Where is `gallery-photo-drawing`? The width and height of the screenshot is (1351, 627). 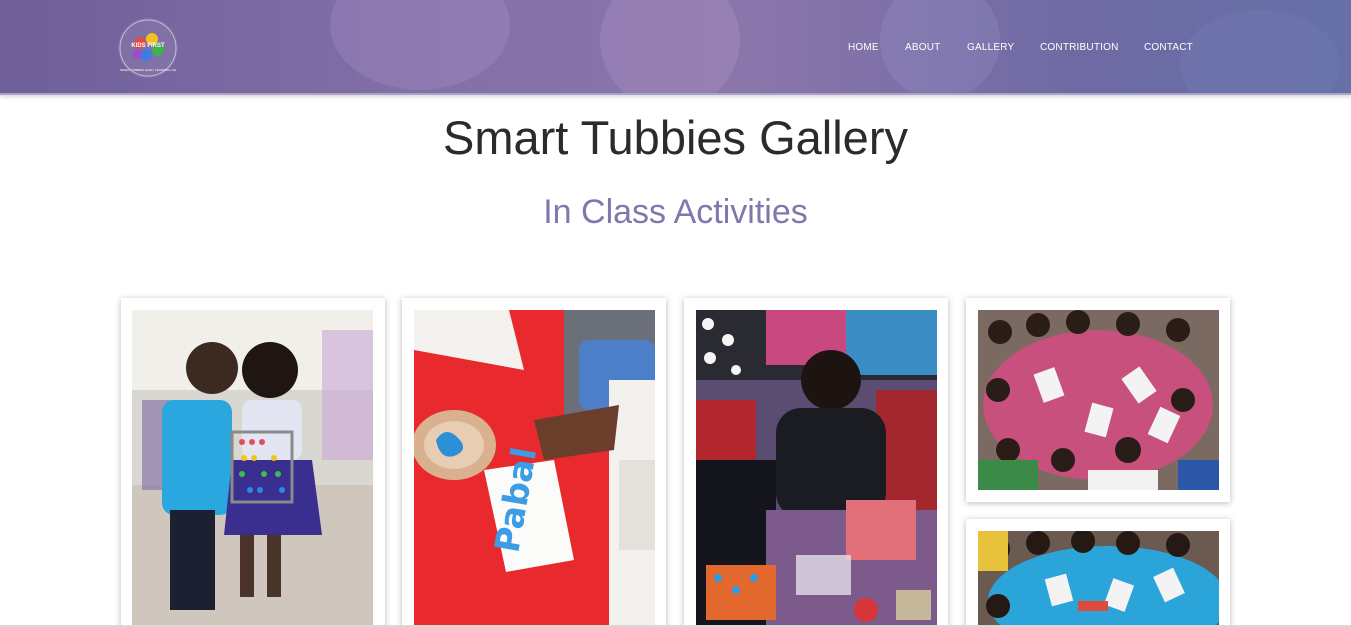
gallery-photo-drawing is located at coordinates (1098, 579).